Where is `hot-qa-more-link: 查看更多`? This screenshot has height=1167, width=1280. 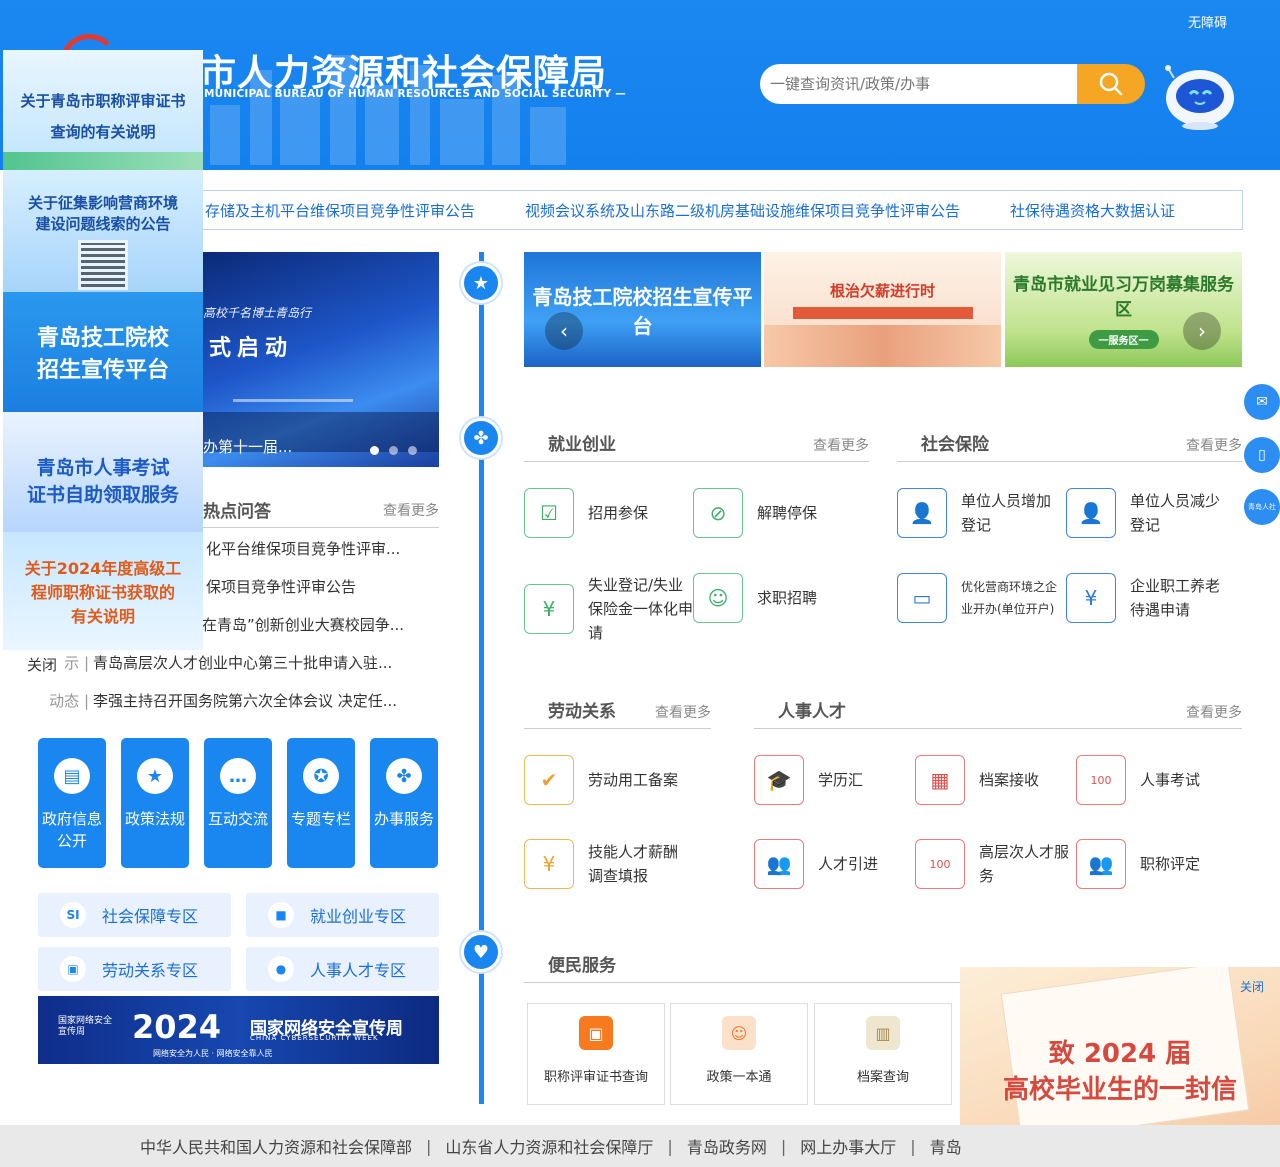
hot-qa-more-link: 查看更多 is located at coordinates (411, 510).